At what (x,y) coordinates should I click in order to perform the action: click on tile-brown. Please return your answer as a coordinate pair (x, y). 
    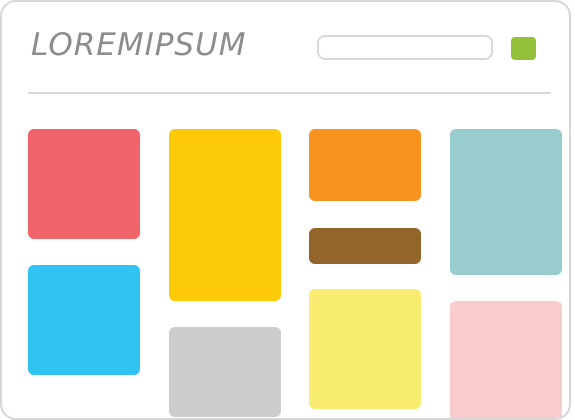
    Looking at the image, I should click on (365, 246).